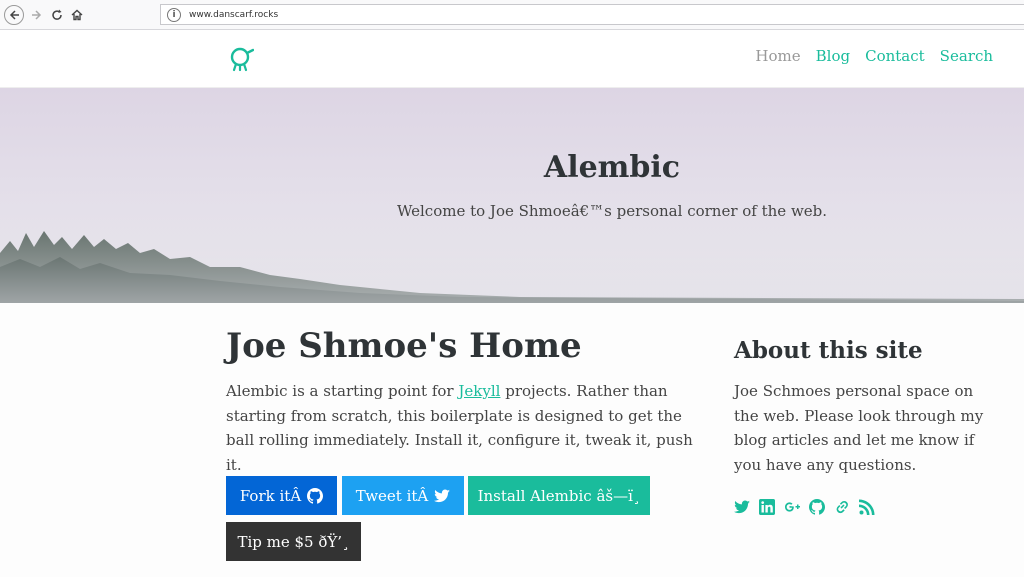 The width and height of the screenshot is (1024, 577). Describe the element at coordinates (792, 507) in the screenshot. I see `google-plus-icon` at that location.